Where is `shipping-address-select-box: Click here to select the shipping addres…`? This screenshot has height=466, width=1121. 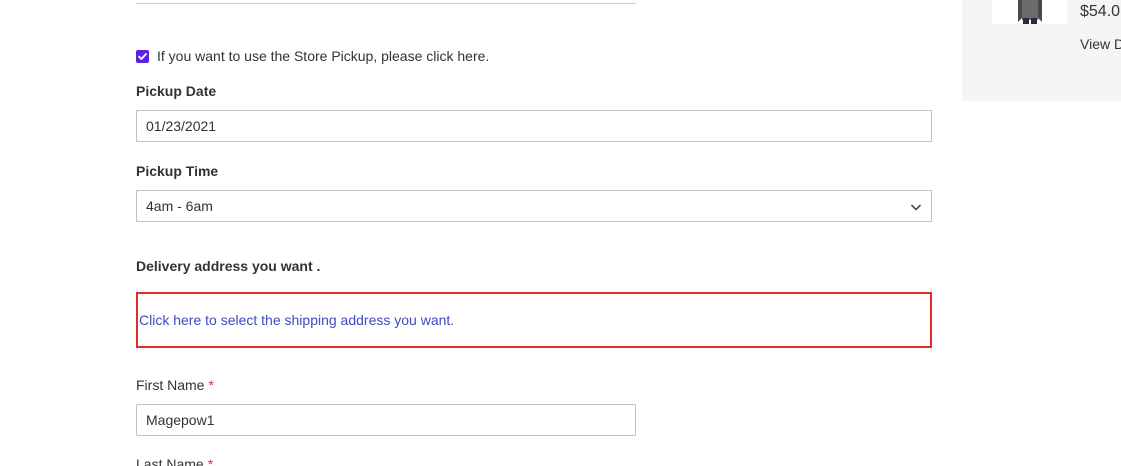
shipping-address-select-box: Click here to select the shipping addres… is located at coordinates (534, 320).